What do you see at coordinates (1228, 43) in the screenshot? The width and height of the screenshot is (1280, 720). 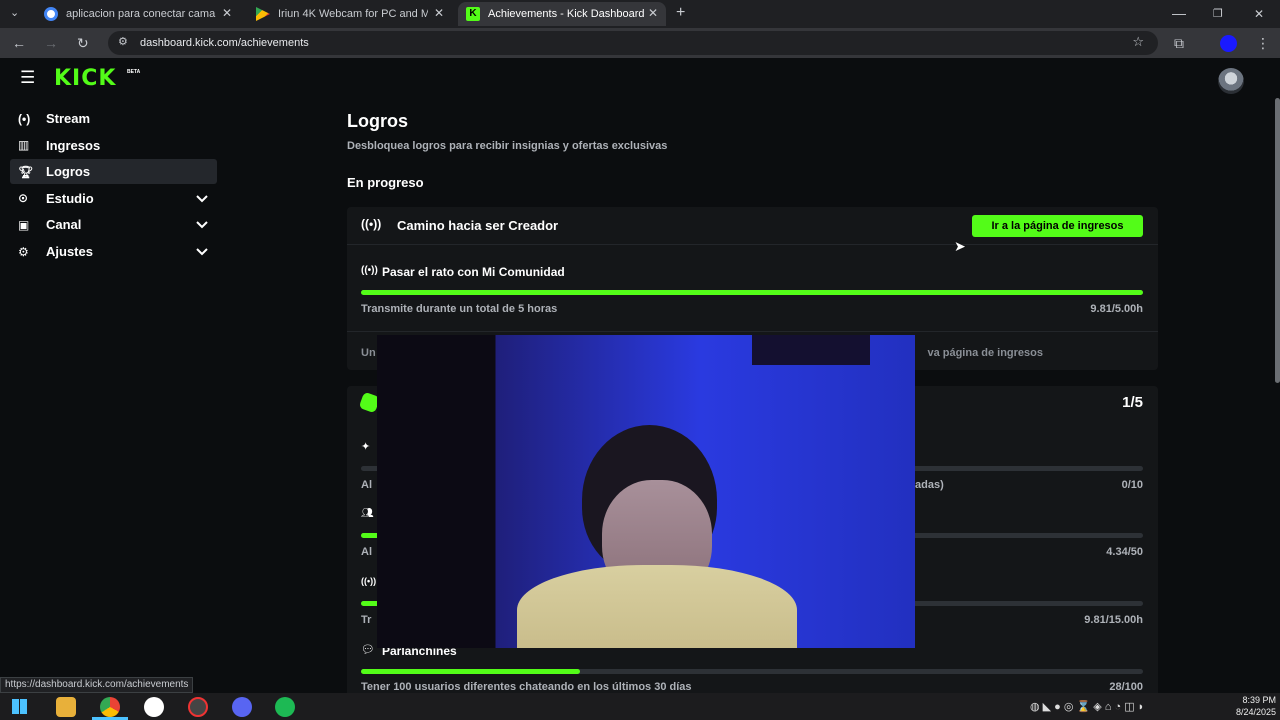 I see `profile-avatar-icon` at bounding box center [1228, 43].